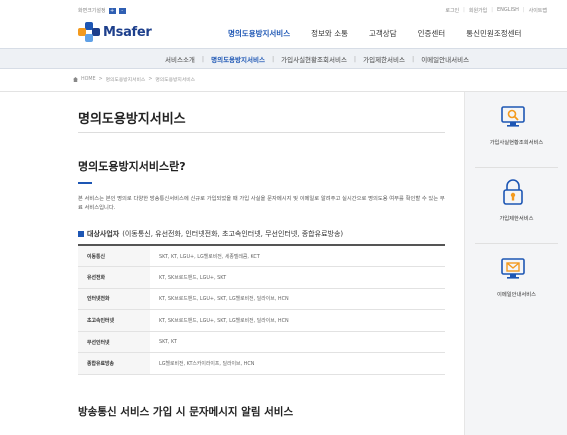 This screenshot has height=435, width=567. I want to click on section-title-underline, so click(85, 183).